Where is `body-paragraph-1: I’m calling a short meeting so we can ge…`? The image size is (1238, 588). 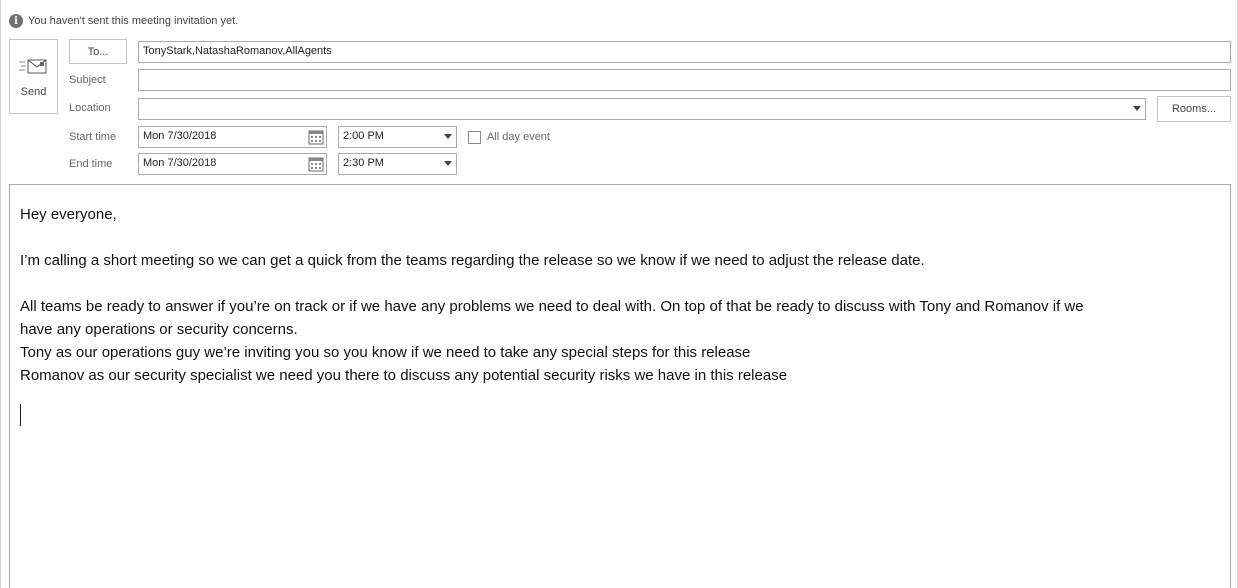 body-paragraph-1: I’m calling a short meeting so we can ge… is located at coordinates (472, 260).